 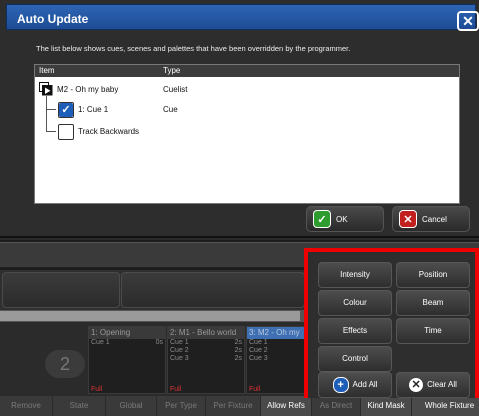 What do you see at coordinates (206, 350) in the screenshot?
I see `cue-line: Cue 2 2s` at bounding box center [206, 350].